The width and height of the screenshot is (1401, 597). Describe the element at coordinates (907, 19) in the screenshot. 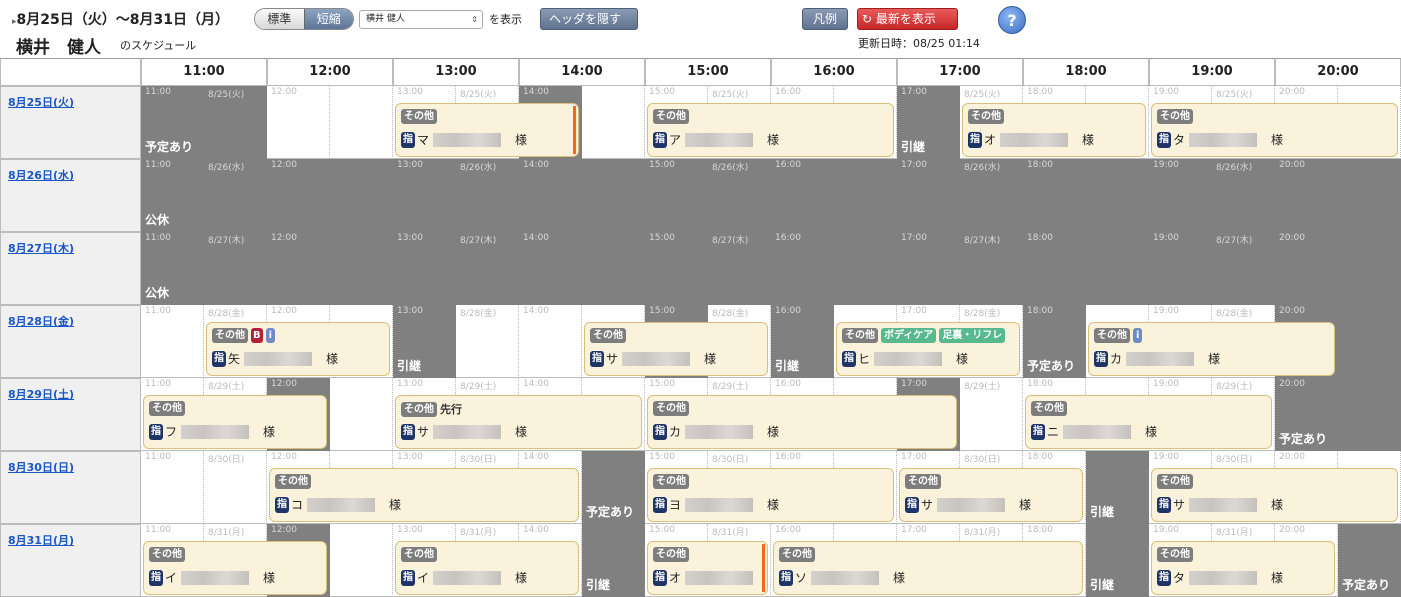

I see `refresh-button: ↻ 最新を表示` at that location.